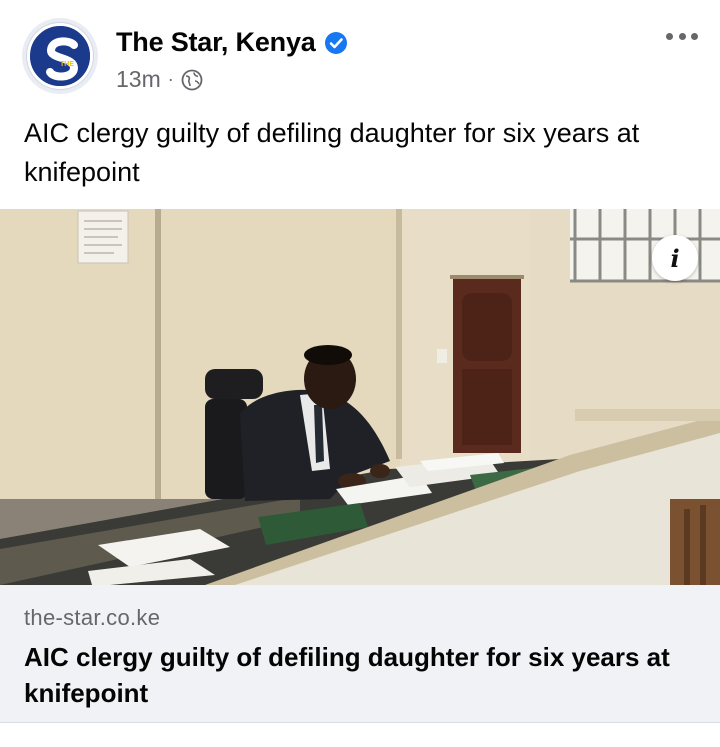  What do you see at coordinates (360, 55) in the screenshot?
I see `post-header: THE The Star, Kenya 13m ·` at bounding box center [360, 55].